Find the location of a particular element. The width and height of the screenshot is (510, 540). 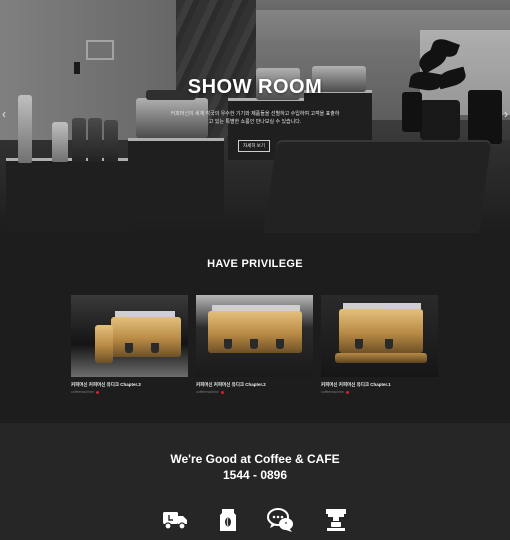

prev-slide-arrow-icon: ‹ is located at coordinates (4, 114).